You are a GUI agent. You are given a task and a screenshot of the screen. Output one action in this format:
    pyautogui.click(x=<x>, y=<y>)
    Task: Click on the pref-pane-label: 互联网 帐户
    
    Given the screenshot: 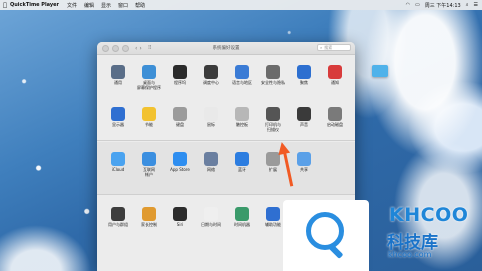 What is the action you would take?
    pyautogui.click(x=149, y=172)
    